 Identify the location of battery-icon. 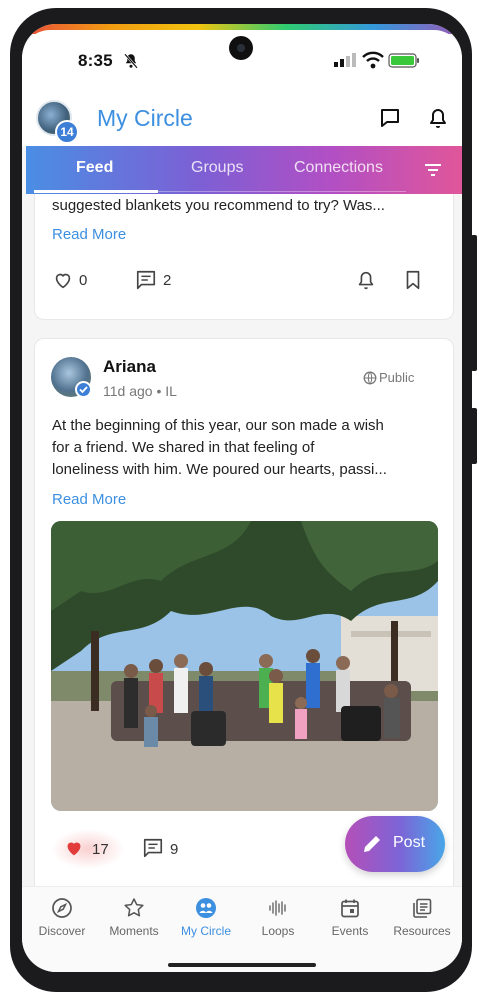
(403, 60).